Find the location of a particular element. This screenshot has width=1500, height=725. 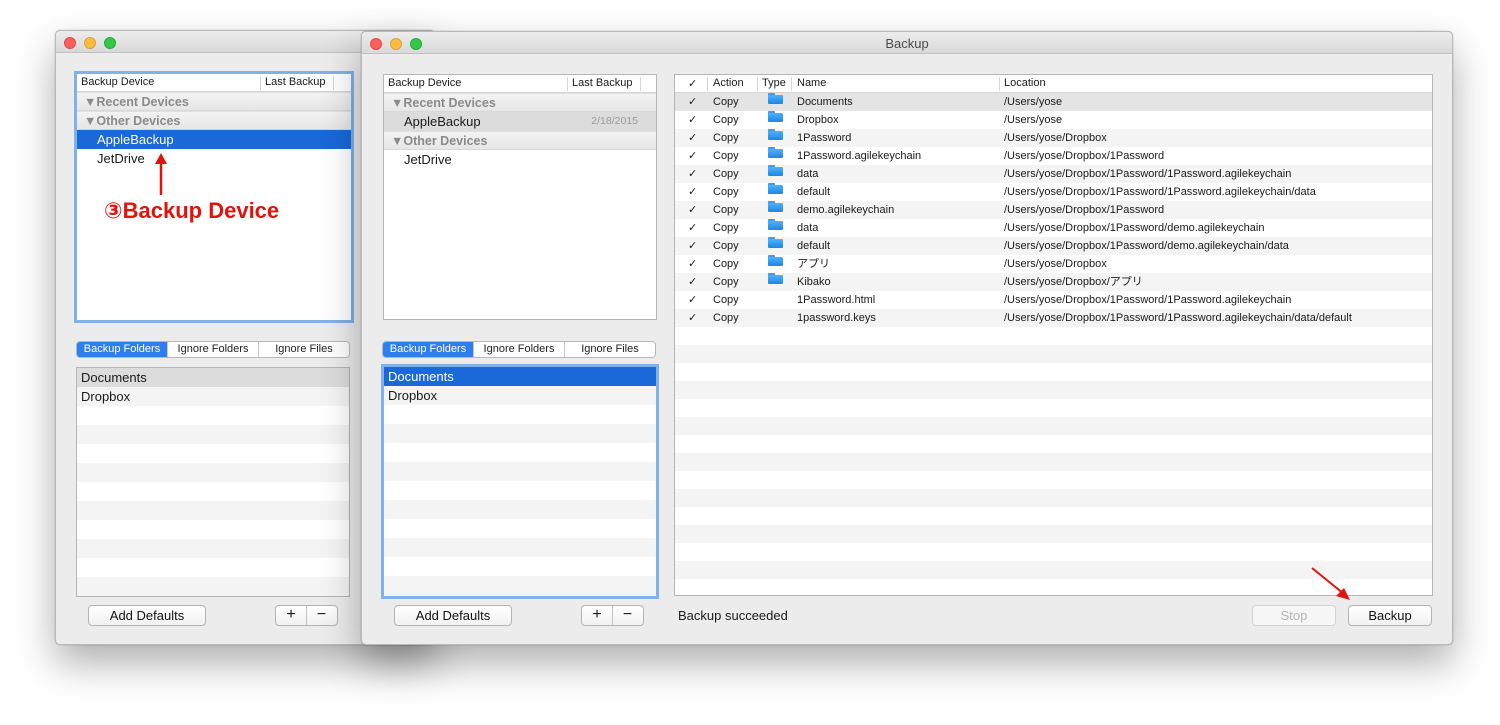

add-remove-control: + − is located at coordinates (612, 615).